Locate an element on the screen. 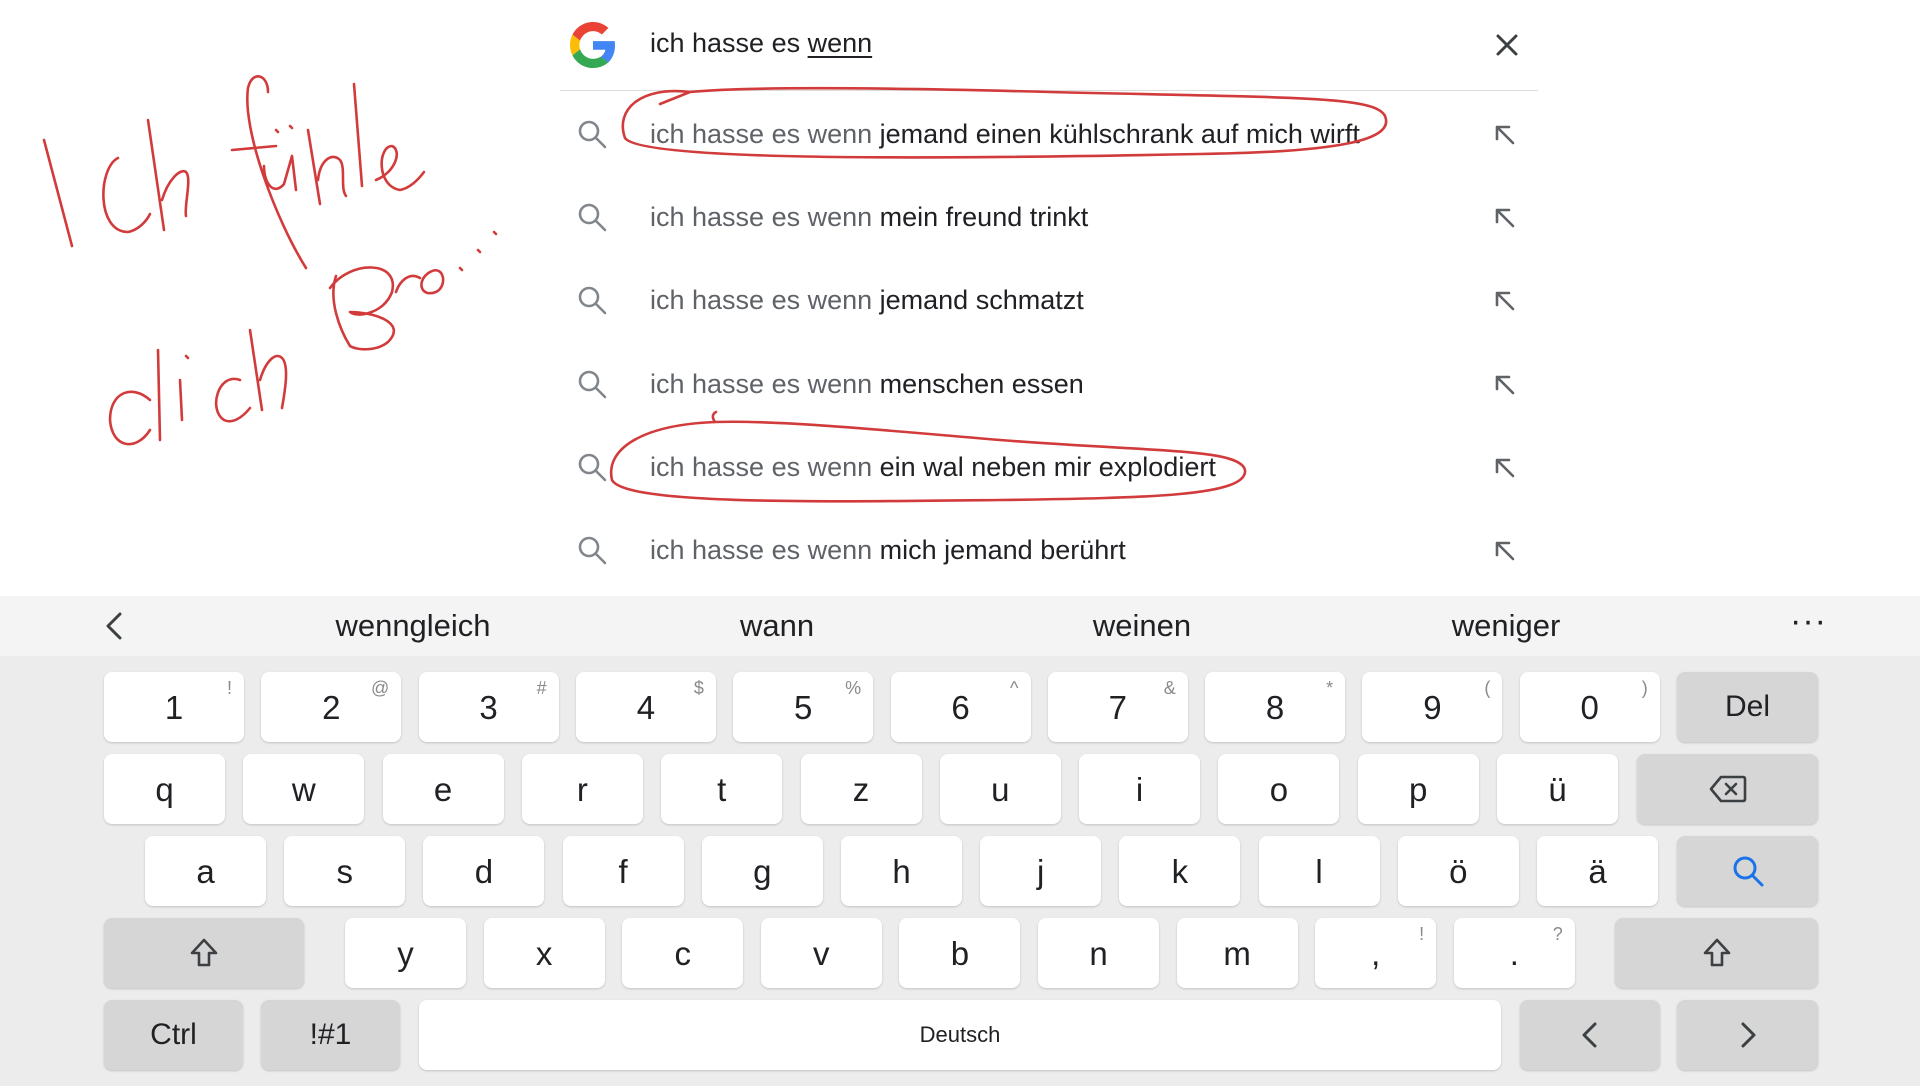  key-comma: ,! is located at coordinates (1376, 953).